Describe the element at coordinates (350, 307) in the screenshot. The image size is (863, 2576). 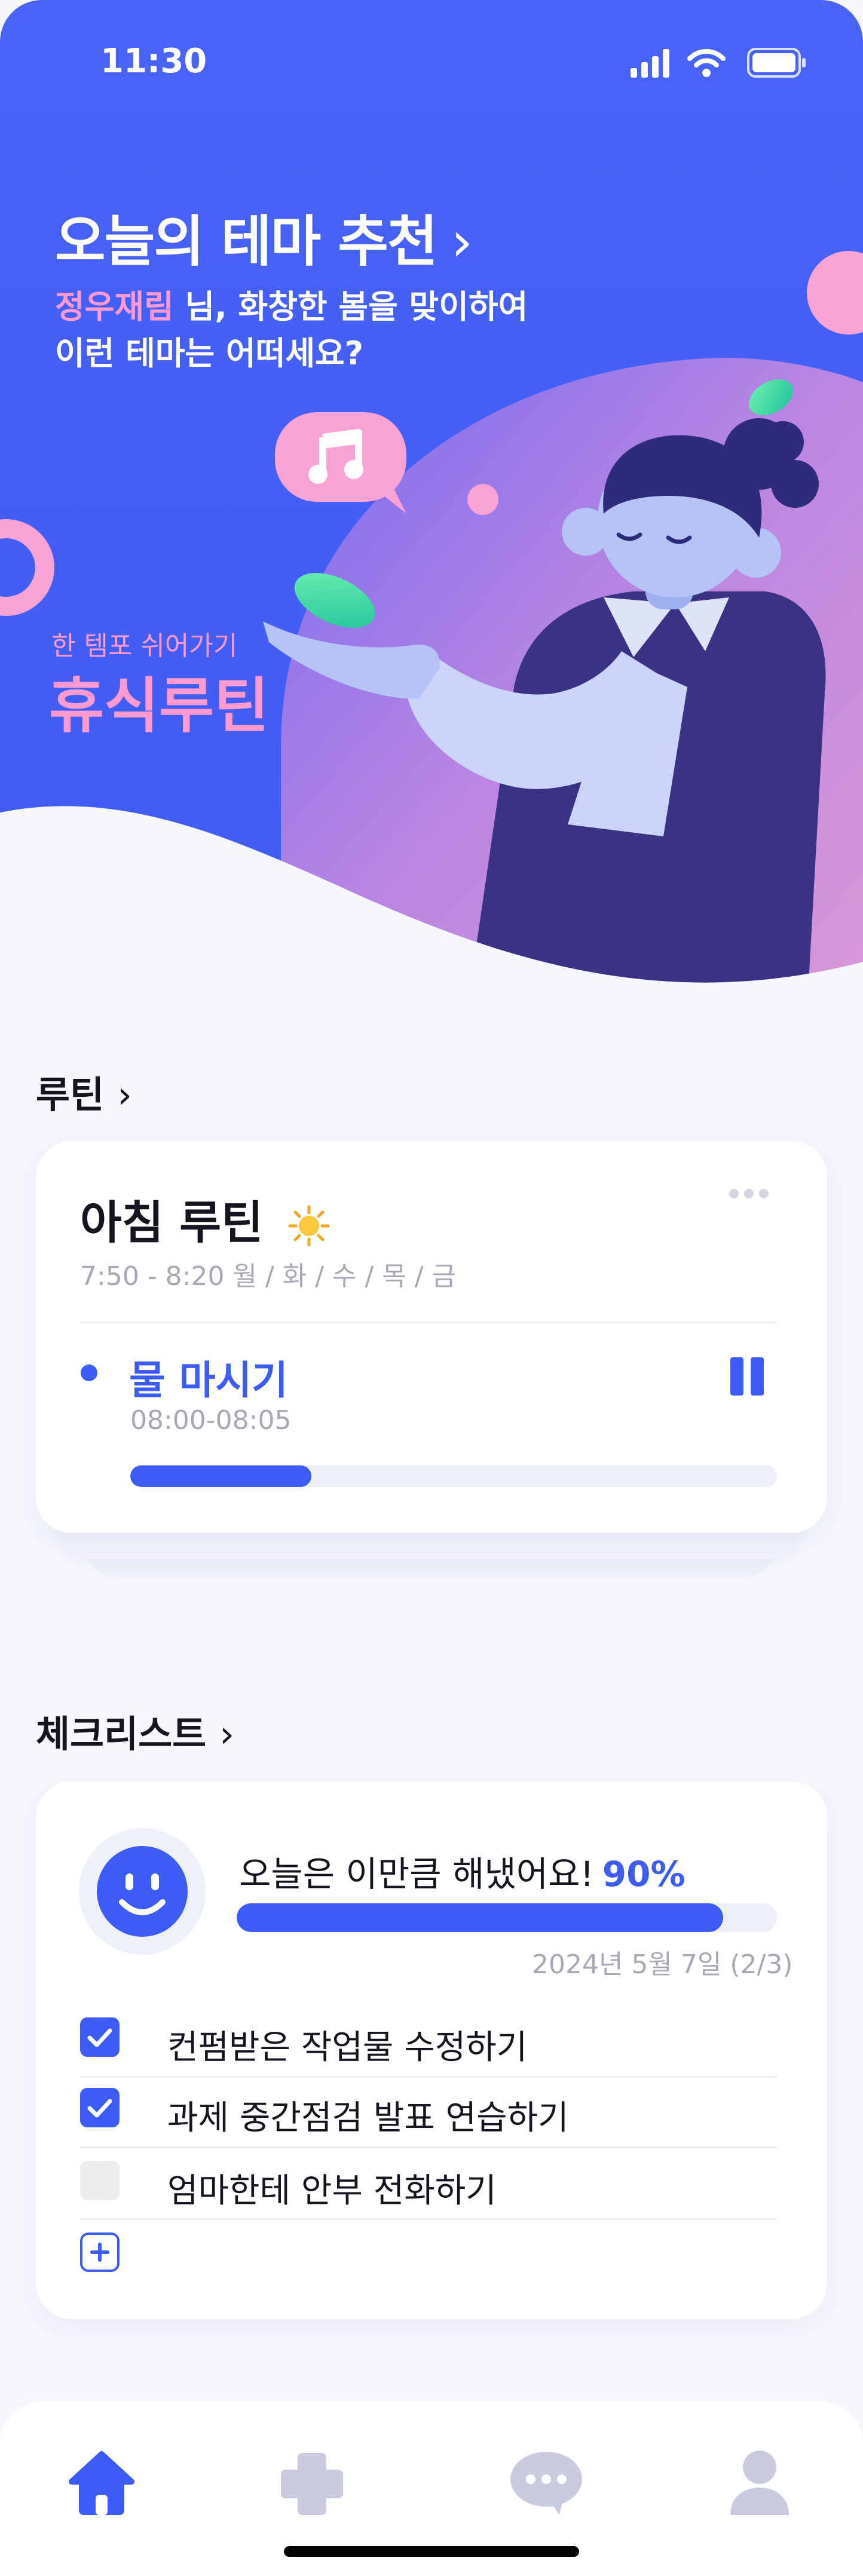
I see `greeting-line-1: 님, 화창한 봄을 맞이하여` at that location.